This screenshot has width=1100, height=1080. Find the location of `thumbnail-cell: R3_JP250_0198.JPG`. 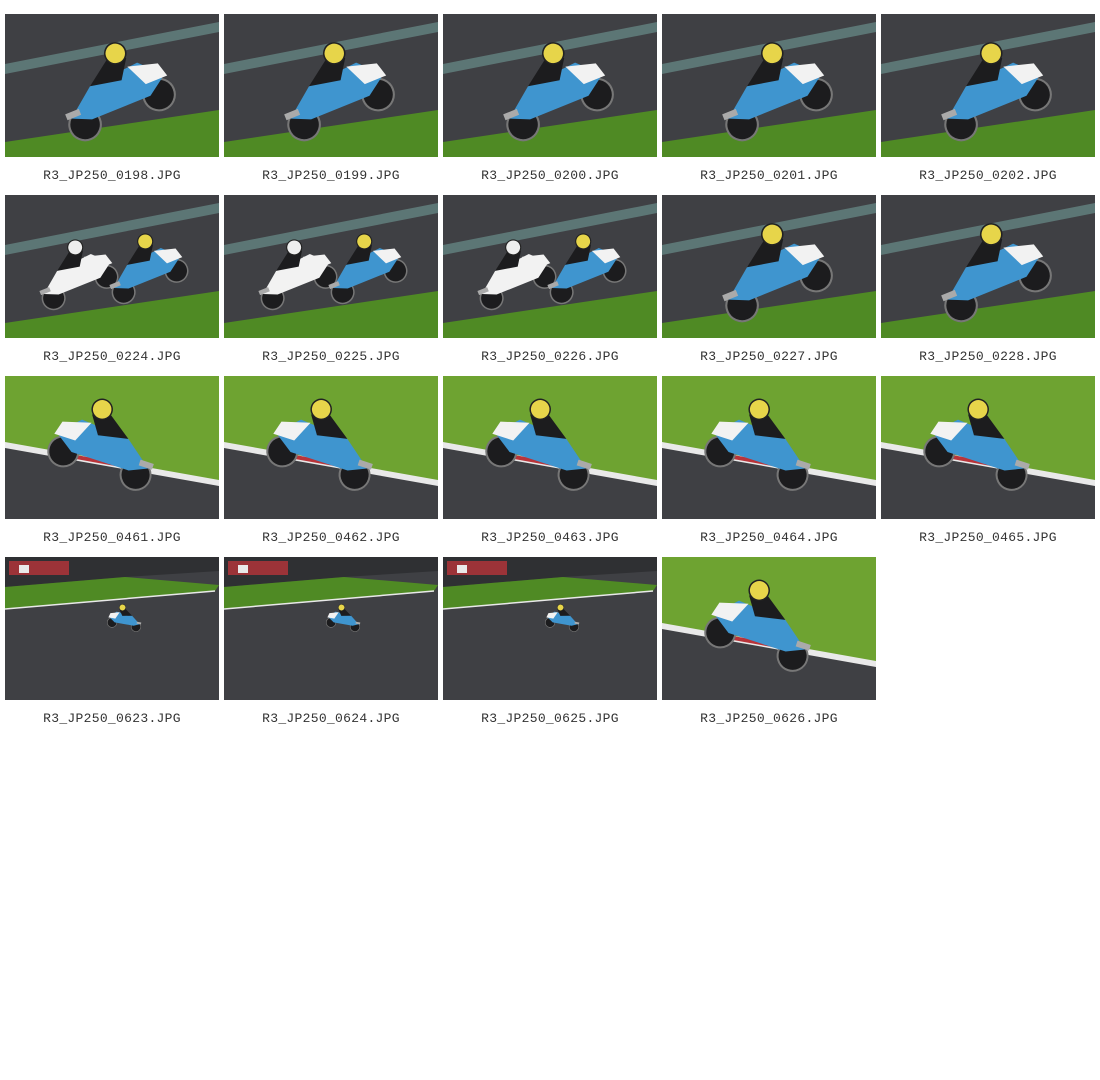

thumbnail-cell: R3_JP250_0198.JPG is located at coordinates (112, 104).